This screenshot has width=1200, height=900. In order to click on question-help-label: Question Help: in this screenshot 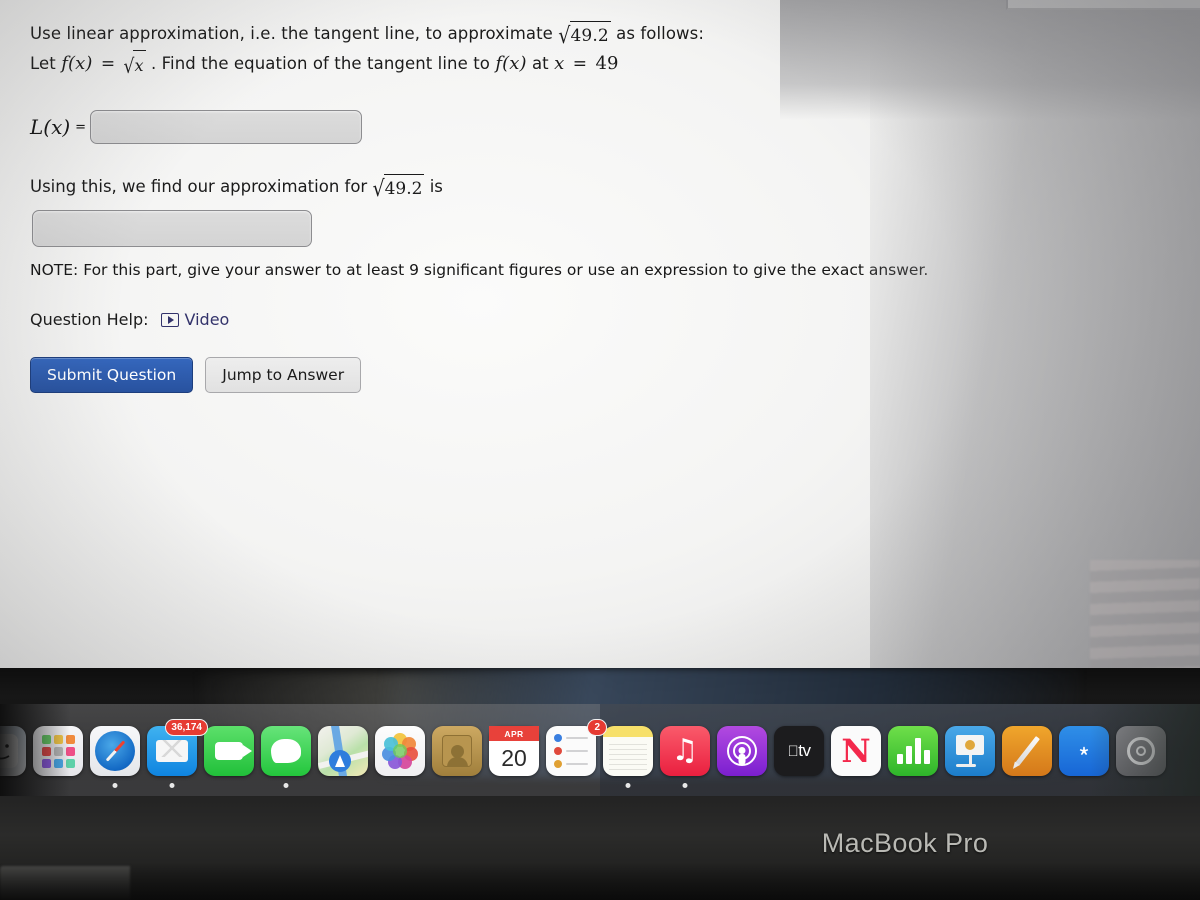, I will do `click(89, 319)`.